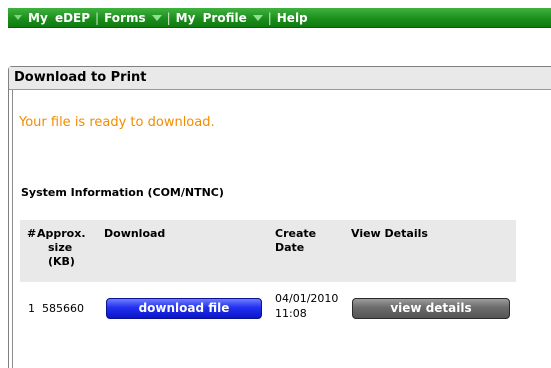 Image resolution: width=551 pixels, height=368 pixels. I want to click on col-header-date-line2: Date, so click(290, 247).